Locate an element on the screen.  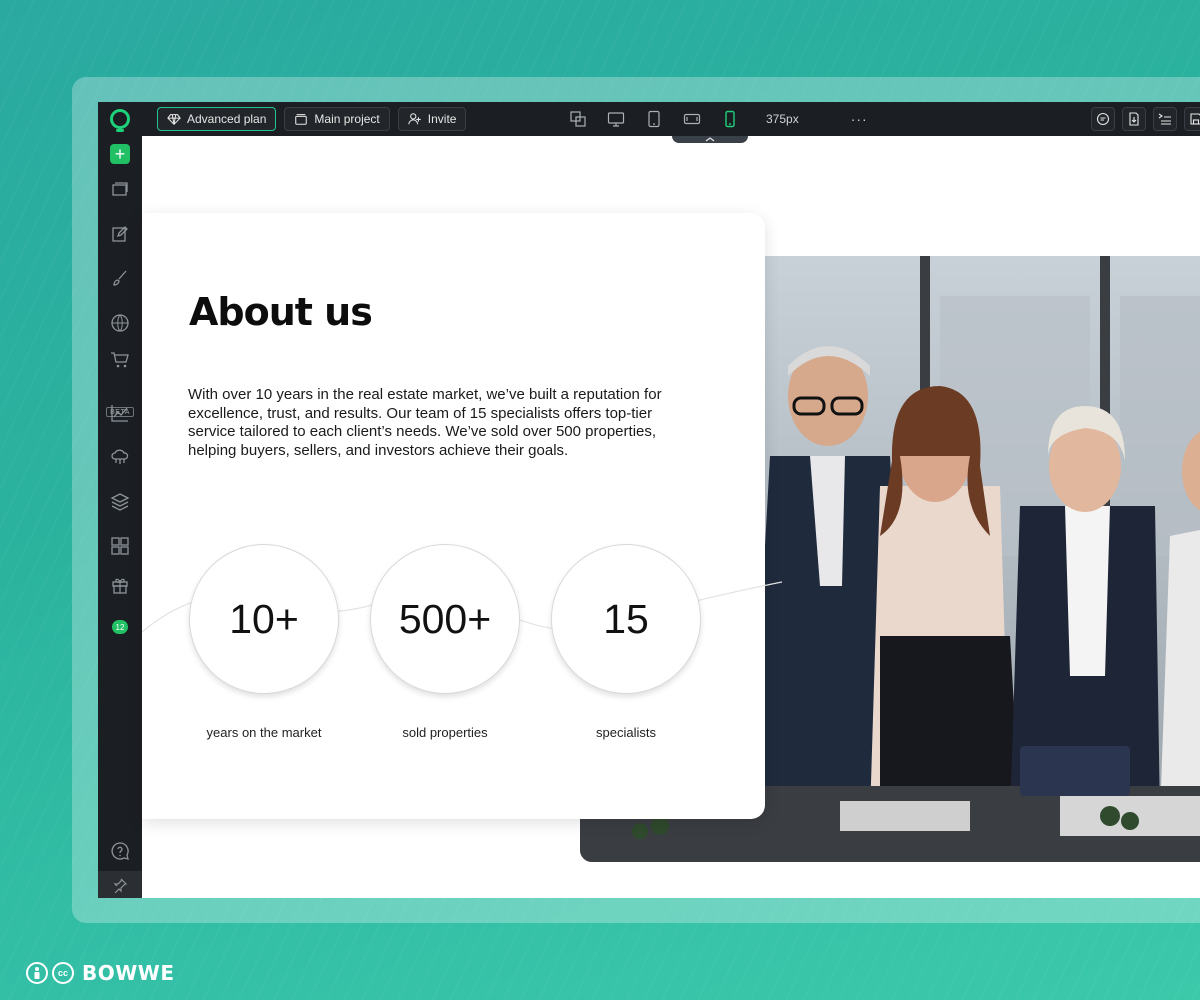
pin-icon is located at coordinates (120, 885).